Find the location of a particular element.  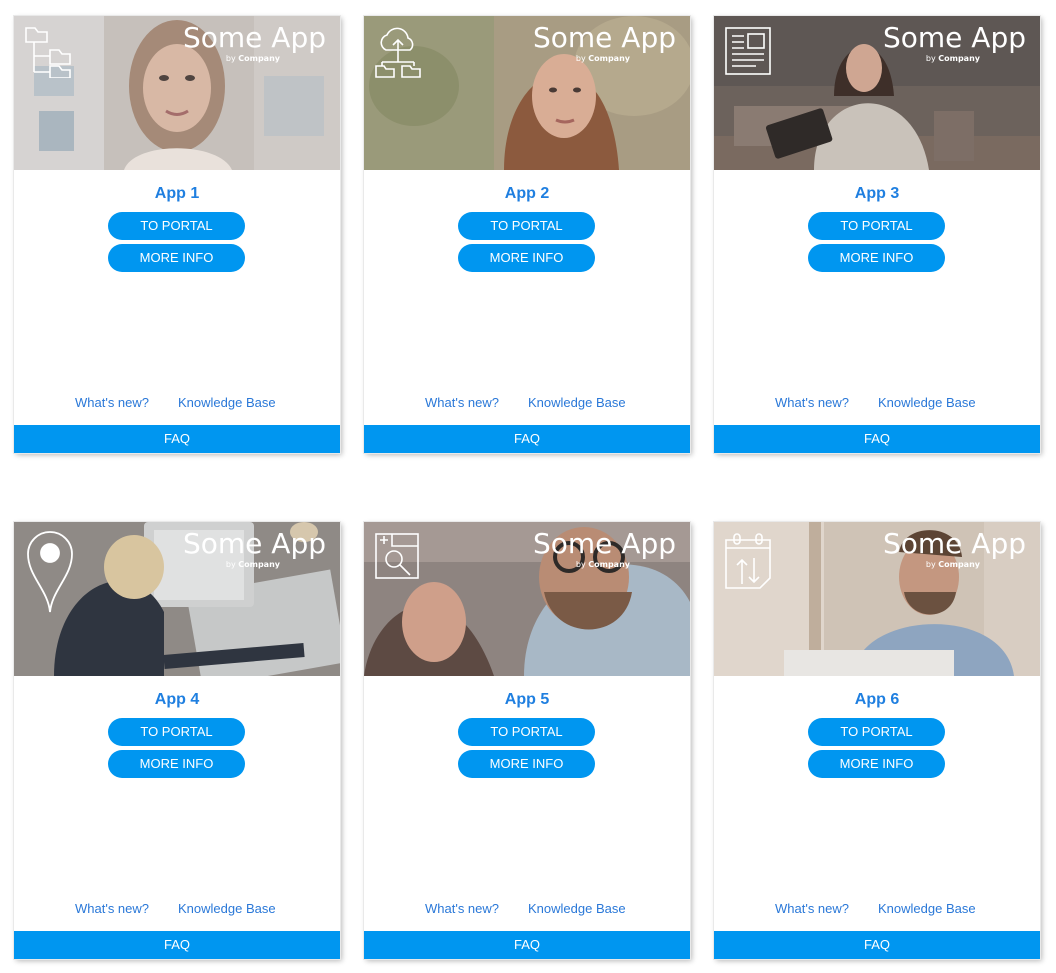

newspaper-icon is located at coordinates (748, 53).